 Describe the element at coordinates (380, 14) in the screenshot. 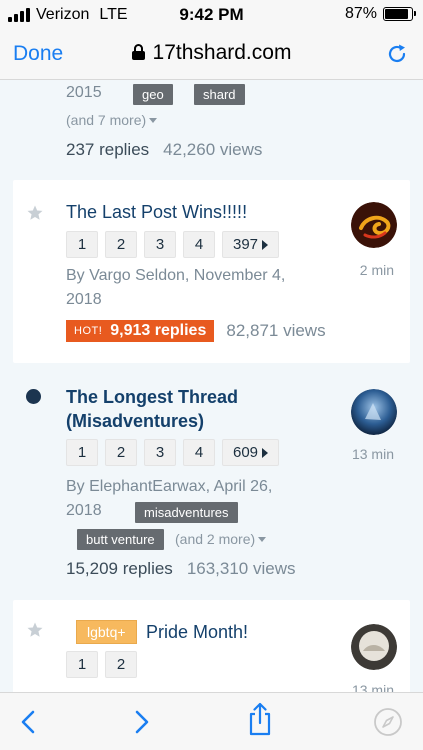

I see `status-right: 87%` at that location.